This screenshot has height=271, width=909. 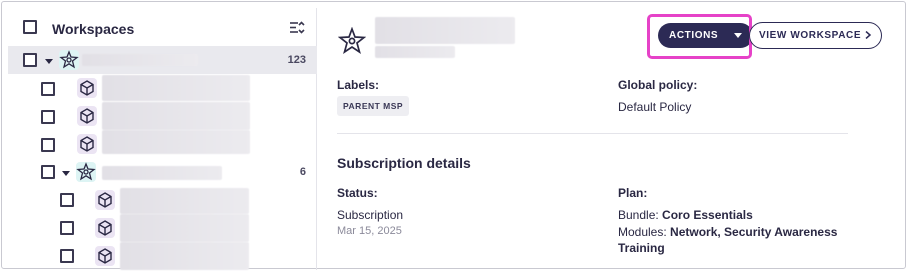 I want to click on status-value: Subscription, so click(x=370, y=215).